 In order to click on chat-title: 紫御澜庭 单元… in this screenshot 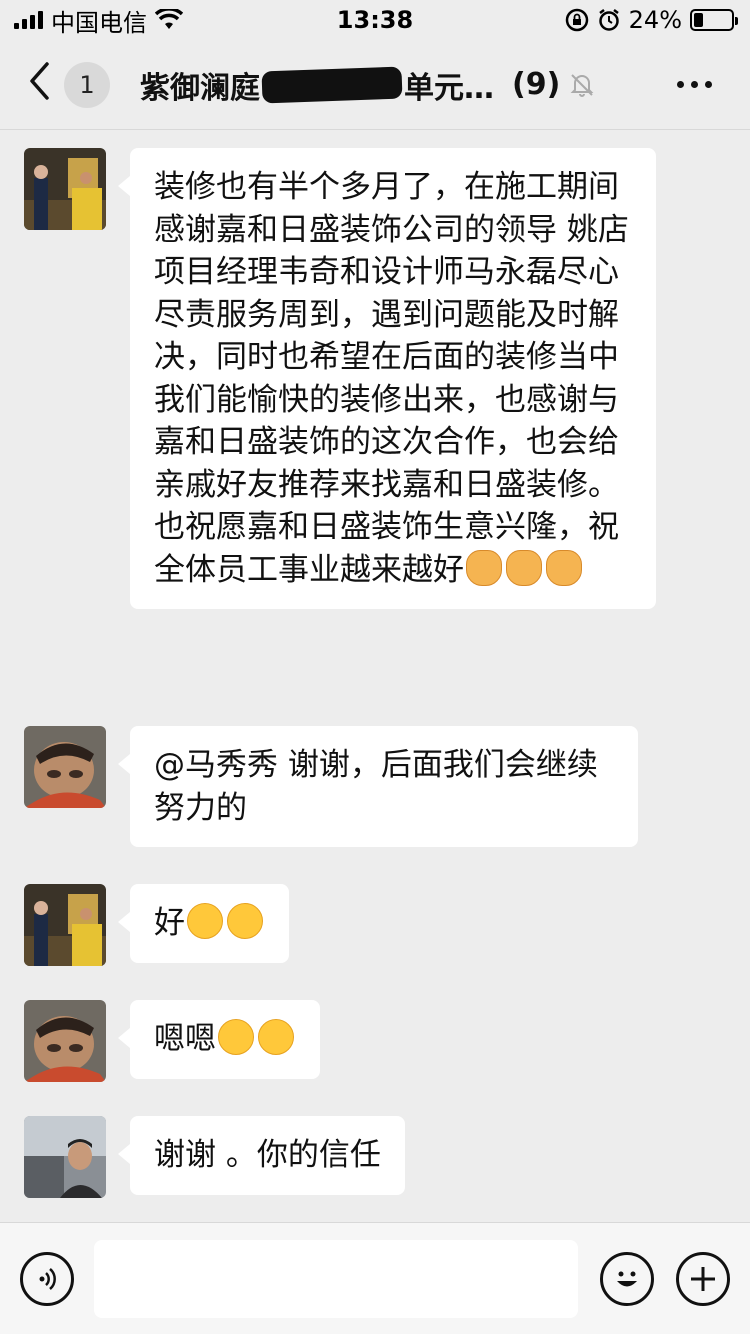, I will do `click(317, 85)`.